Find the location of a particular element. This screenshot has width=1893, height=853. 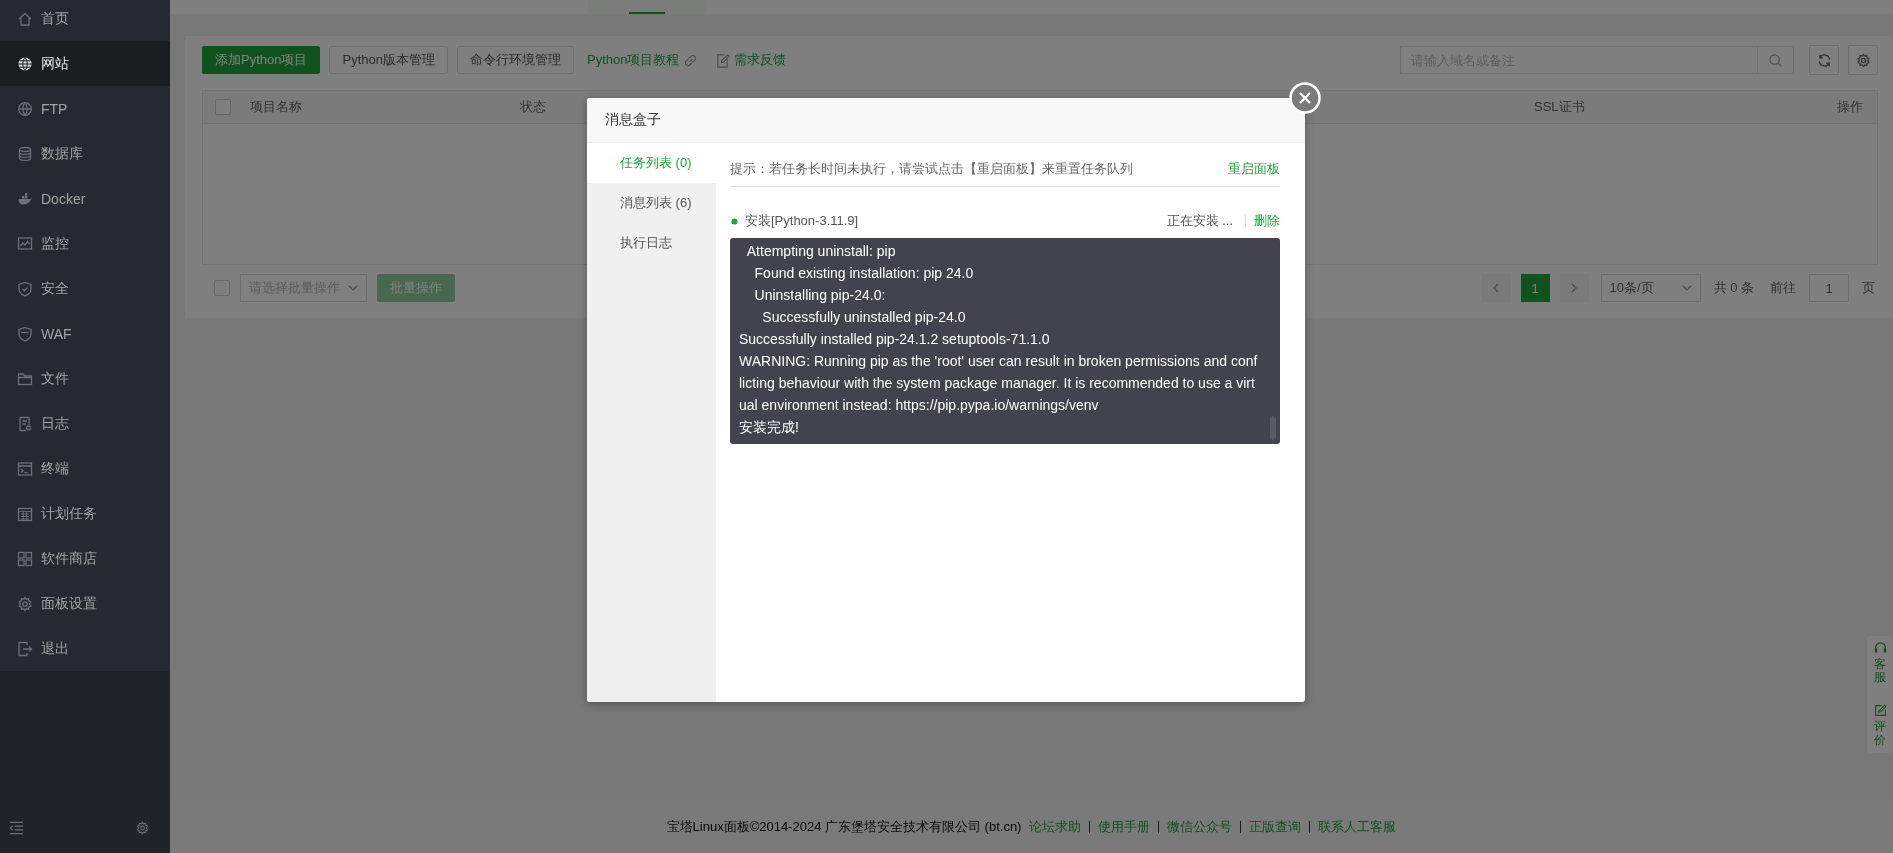

sidebar-item: 监控 is located at coordinates (85, 243).